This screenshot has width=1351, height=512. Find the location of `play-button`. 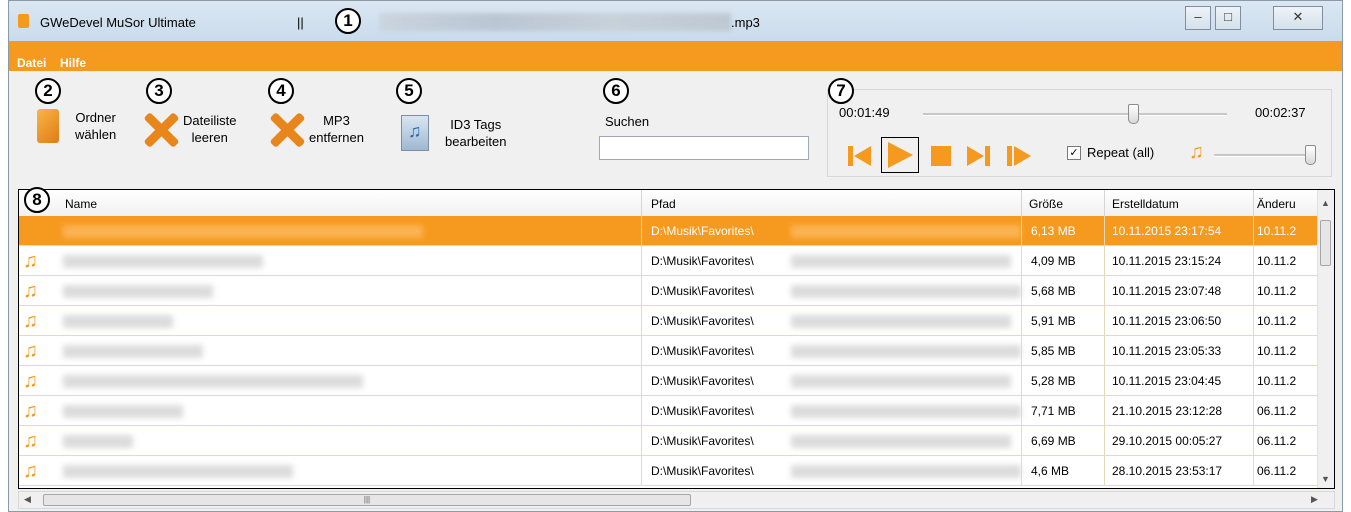

play-button is located at coordinates (900, 155).